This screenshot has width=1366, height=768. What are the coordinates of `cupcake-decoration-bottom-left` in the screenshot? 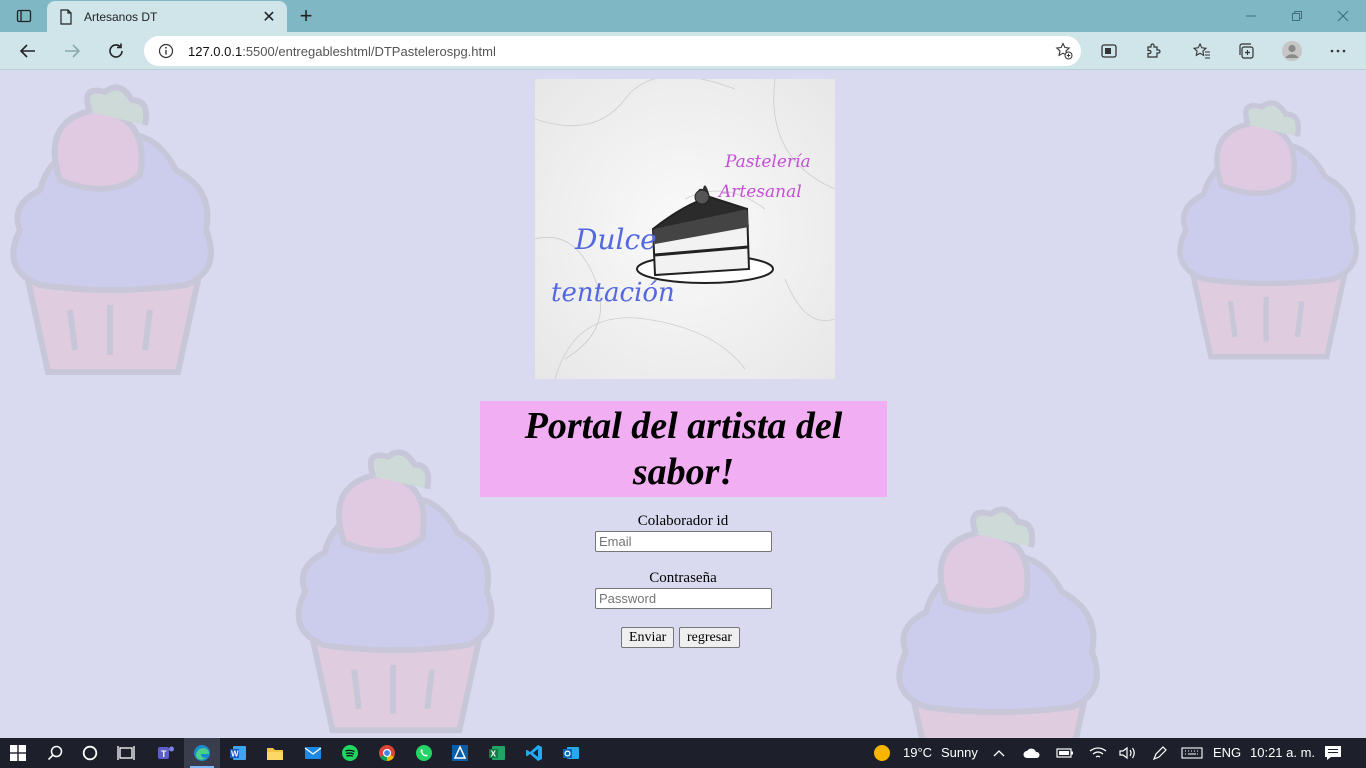 It's located at (395, 591).